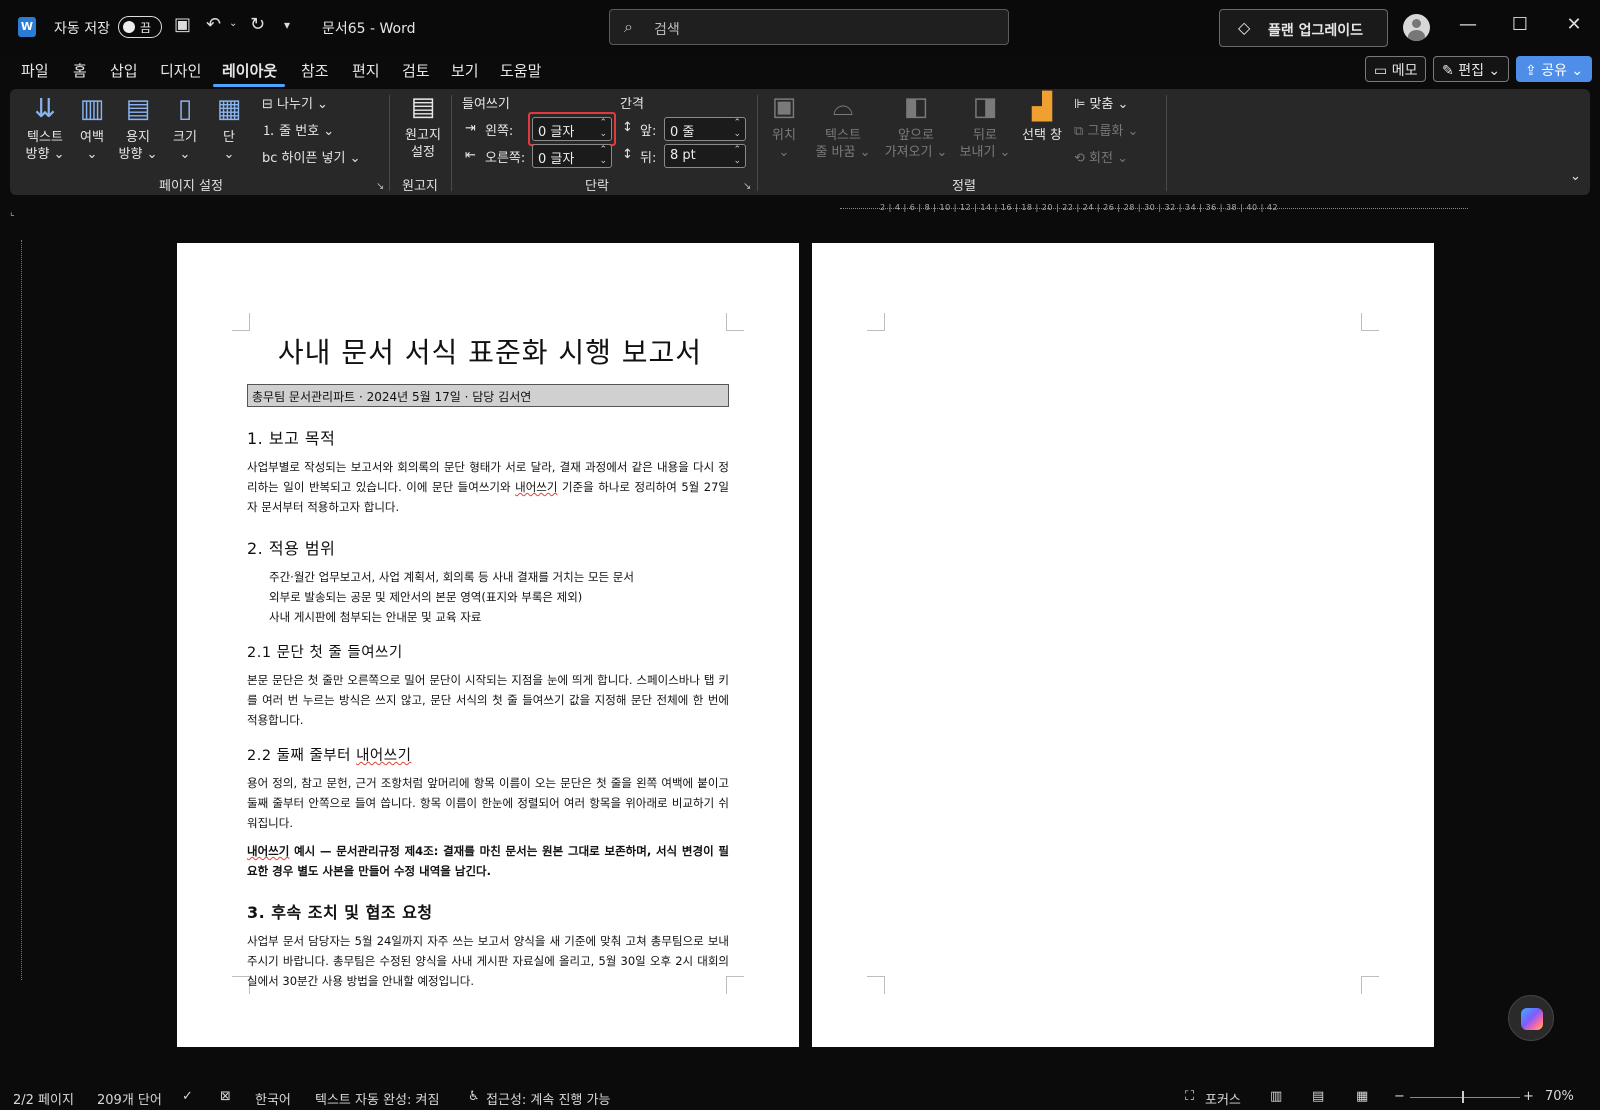  What do you see at coordinates (225, 1096) in the screenshot?
I see `track-changes-icon: ⊠` at bounding box center [225, 1096].